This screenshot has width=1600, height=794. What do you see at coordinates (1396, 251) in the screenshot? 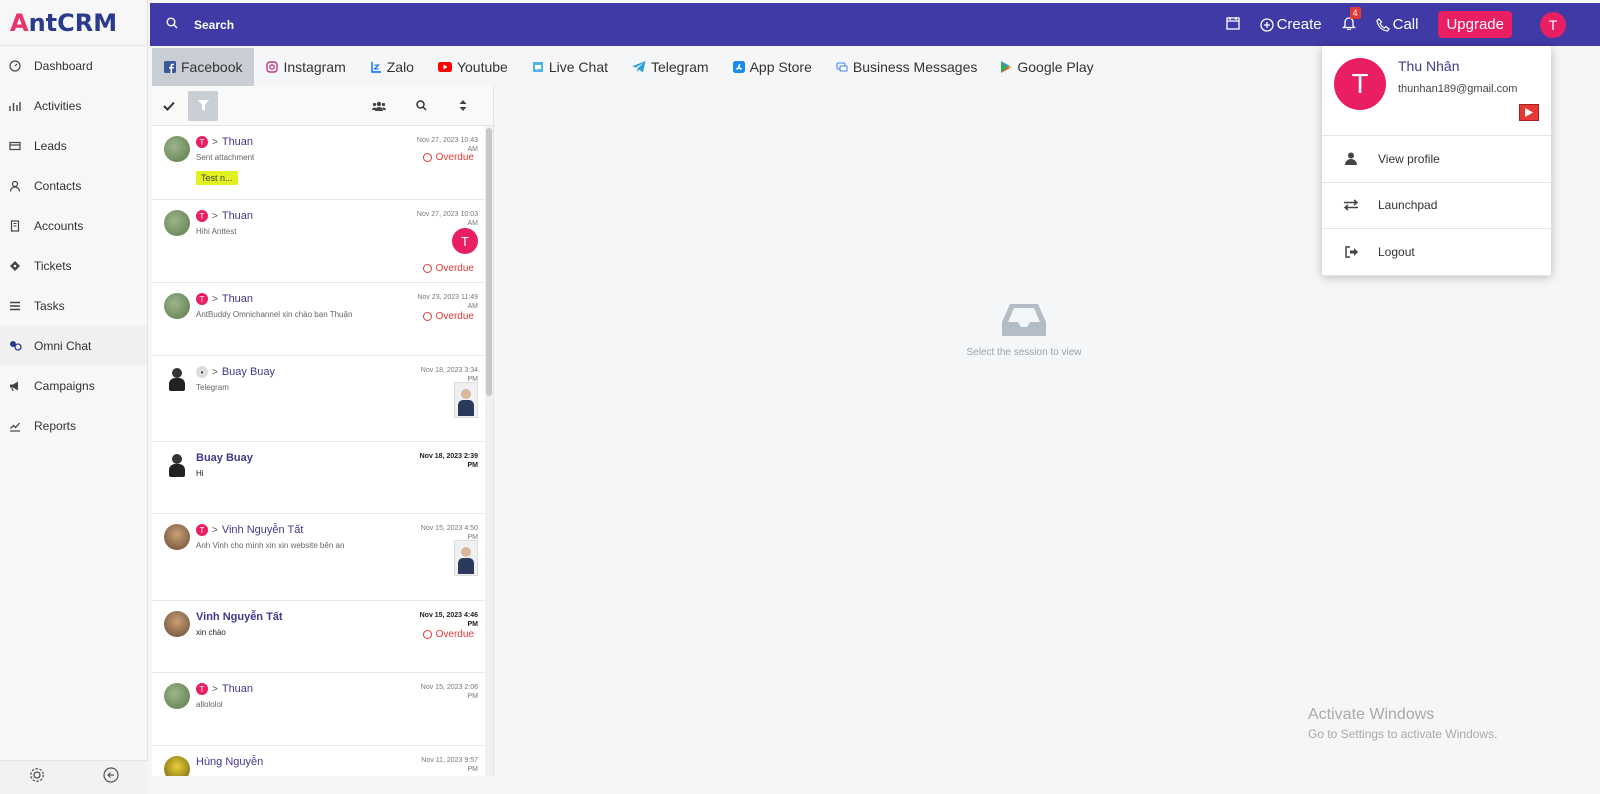
I see `menu-item-label: Logout` at bounding box center [1396, 251].